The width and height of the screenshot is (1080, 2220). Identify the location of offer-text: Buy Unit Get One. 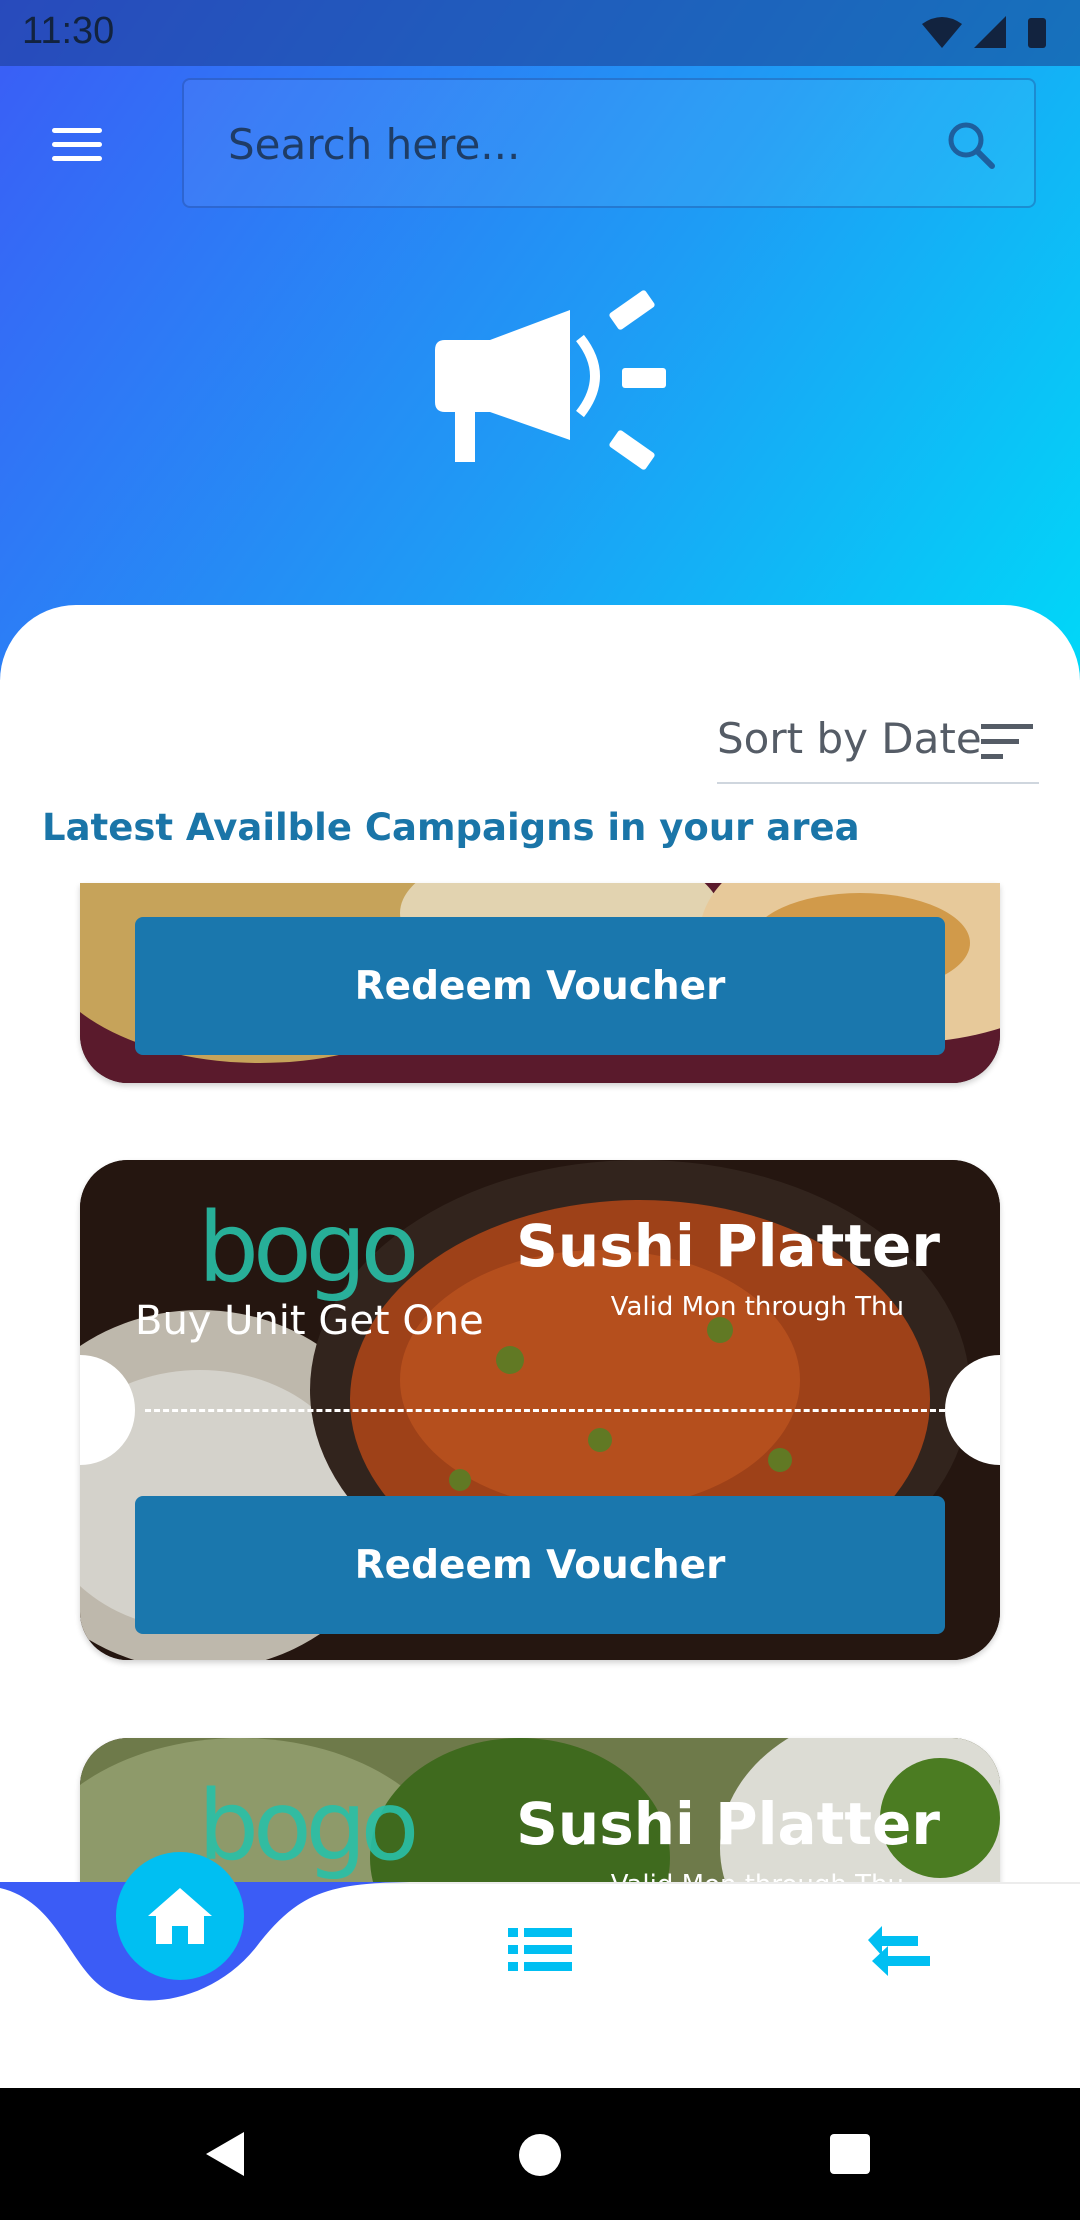
(309, 1321).